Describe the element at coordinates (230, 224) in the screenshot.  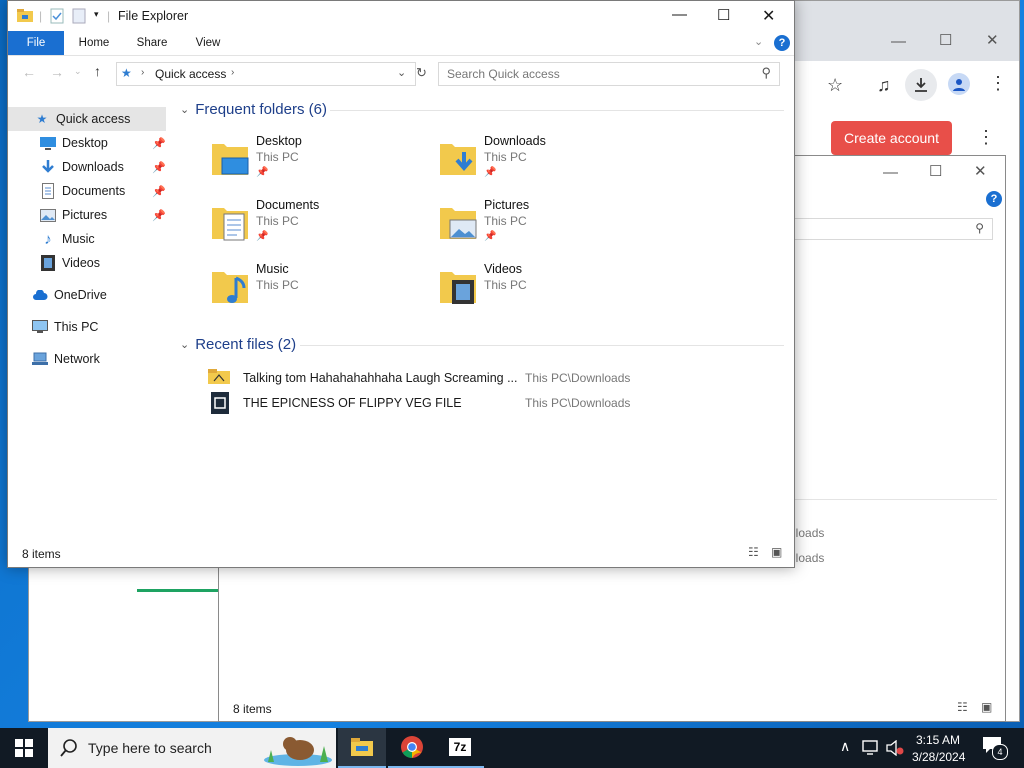
I see `documents-folder-icon` at that location.